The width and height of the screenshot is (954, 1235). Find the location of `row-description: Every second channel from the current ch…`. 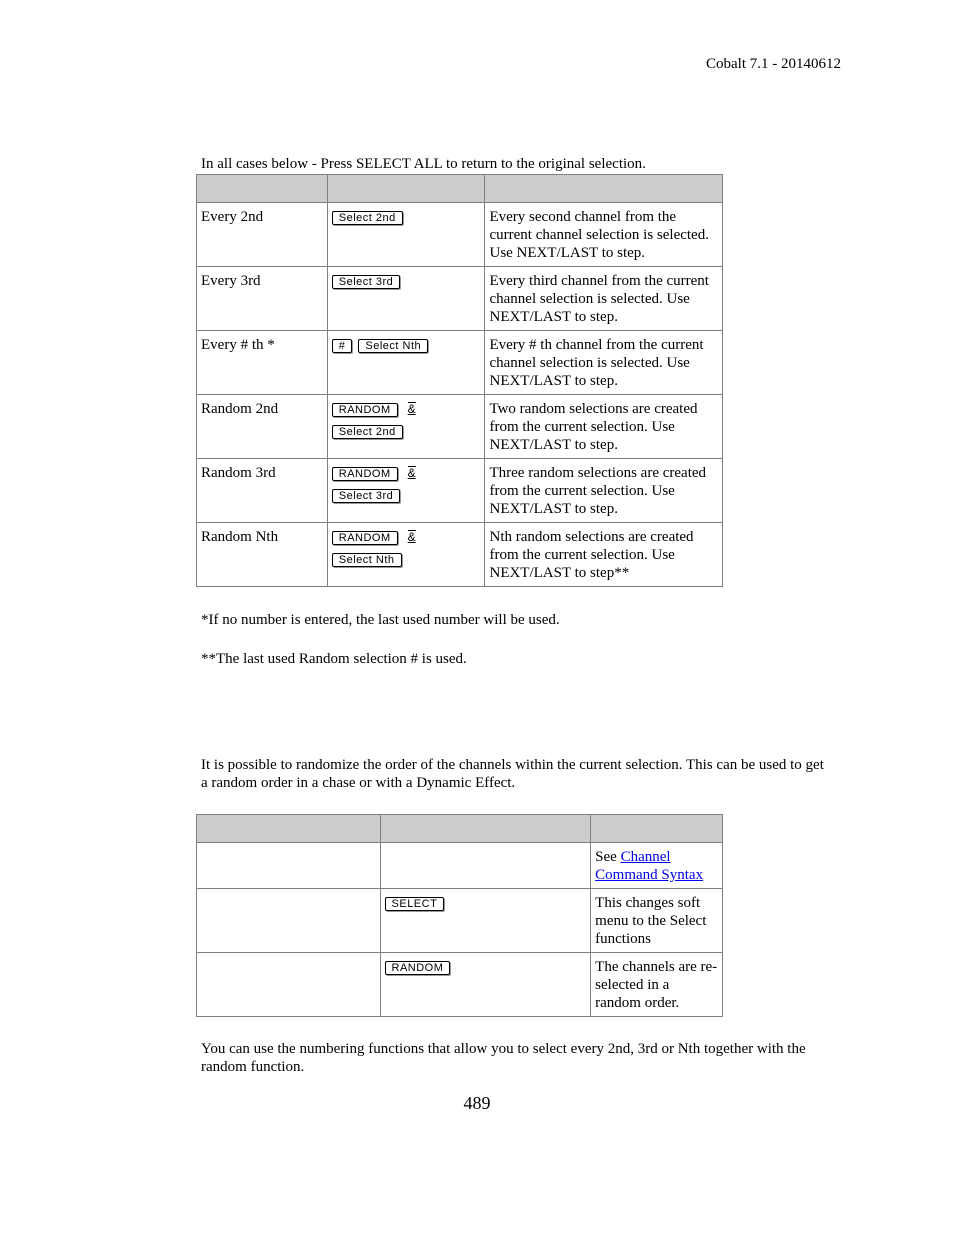

row-description: Every second channel from the current ch… is located at coordinates (603, 234).